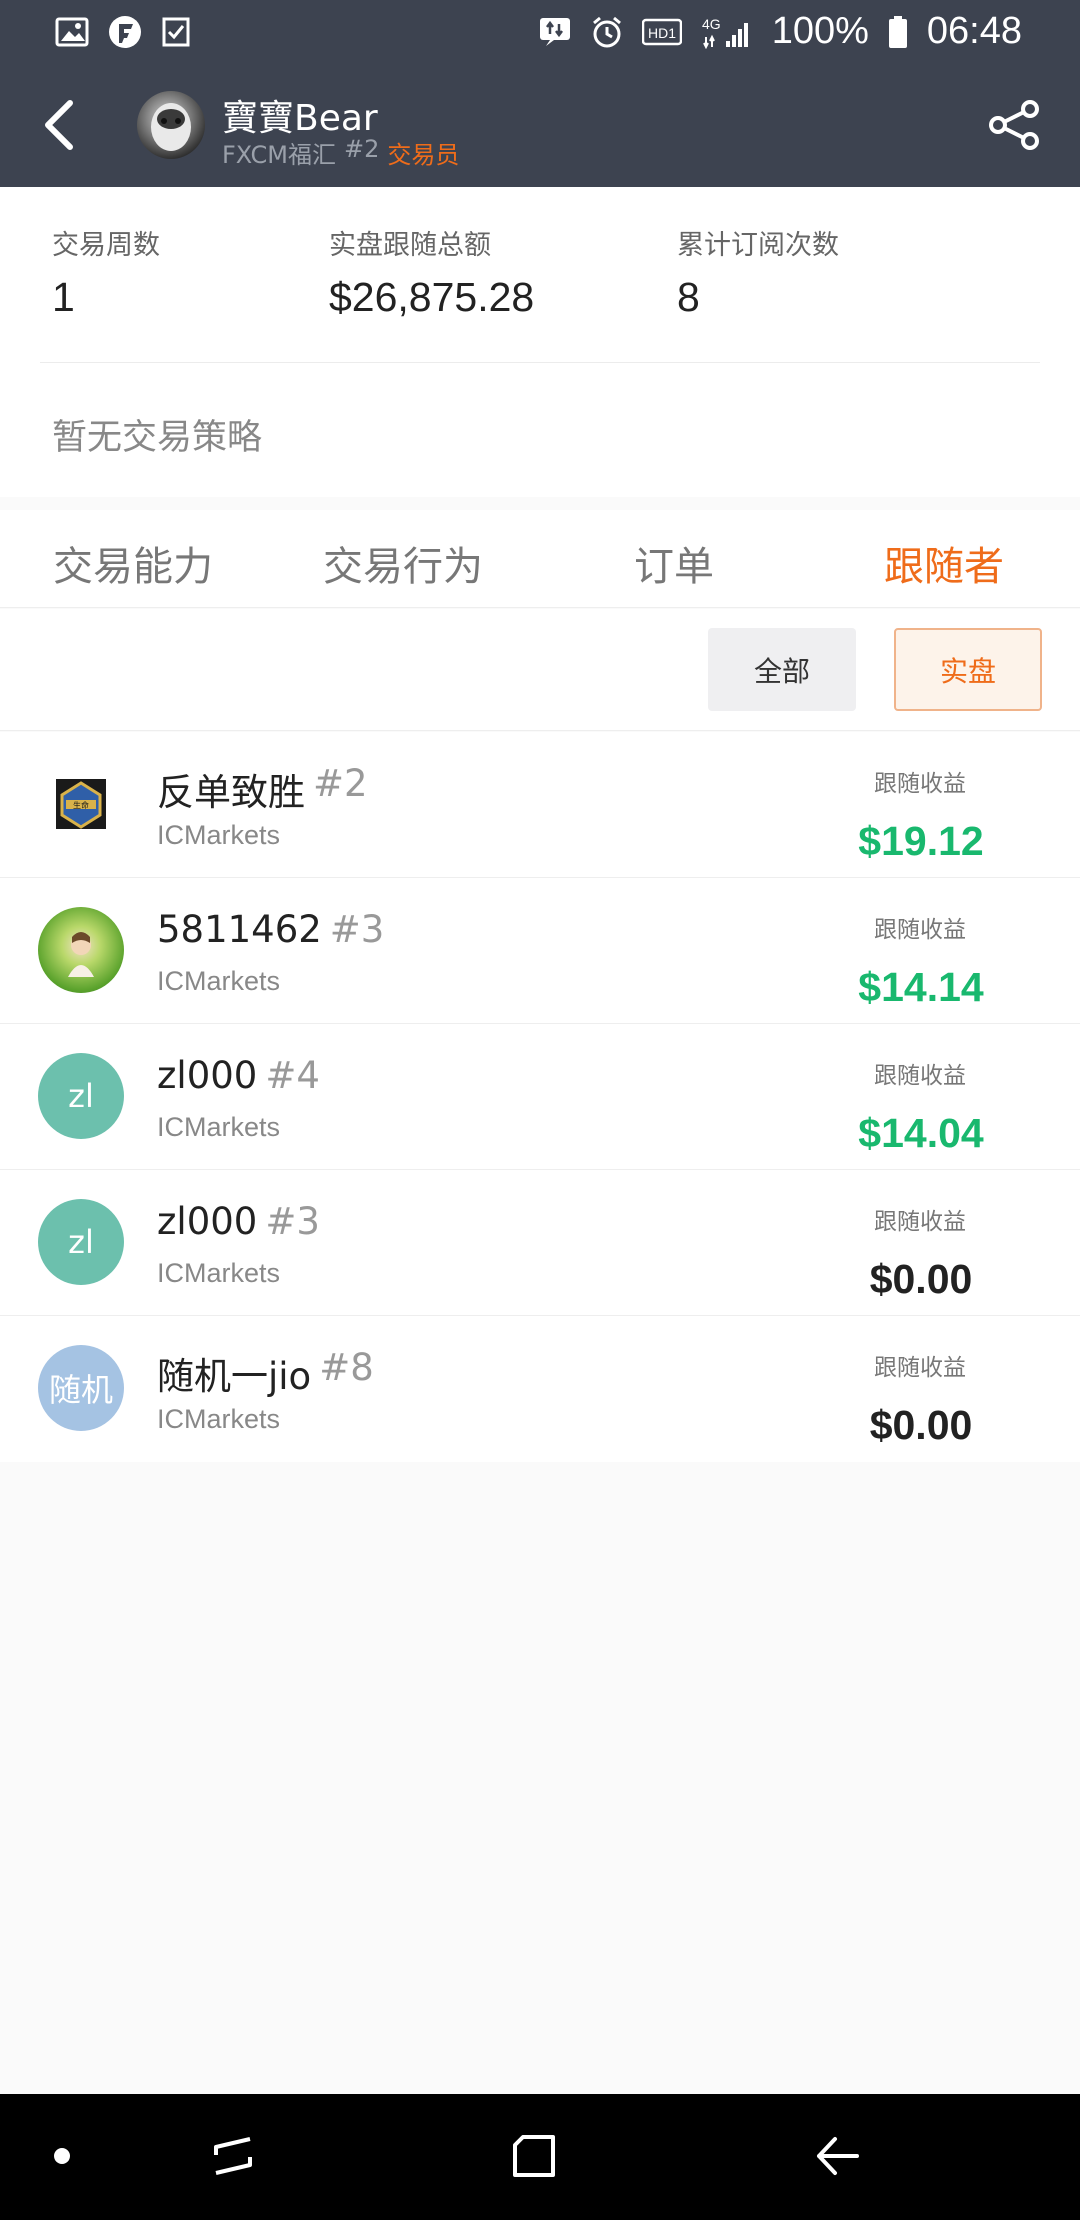  I want to click on follower-avatar: 生命, so click(81, 804).